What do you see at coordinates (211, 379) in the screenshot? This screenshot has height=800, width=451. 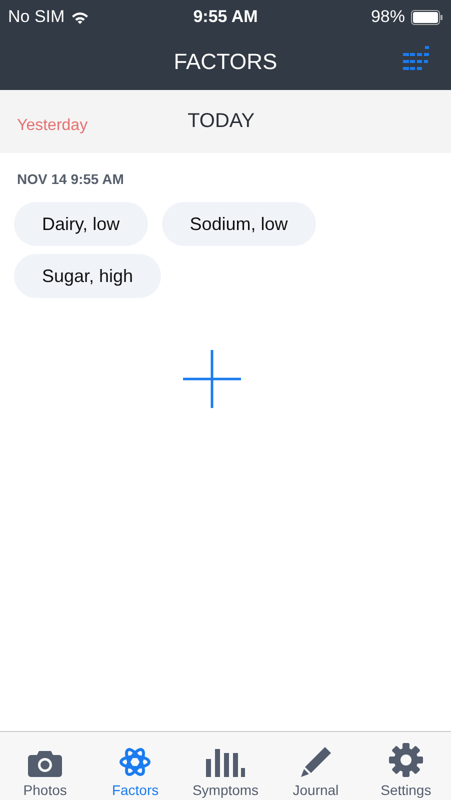 I see `add-icon` at bounding box center [211, 379].